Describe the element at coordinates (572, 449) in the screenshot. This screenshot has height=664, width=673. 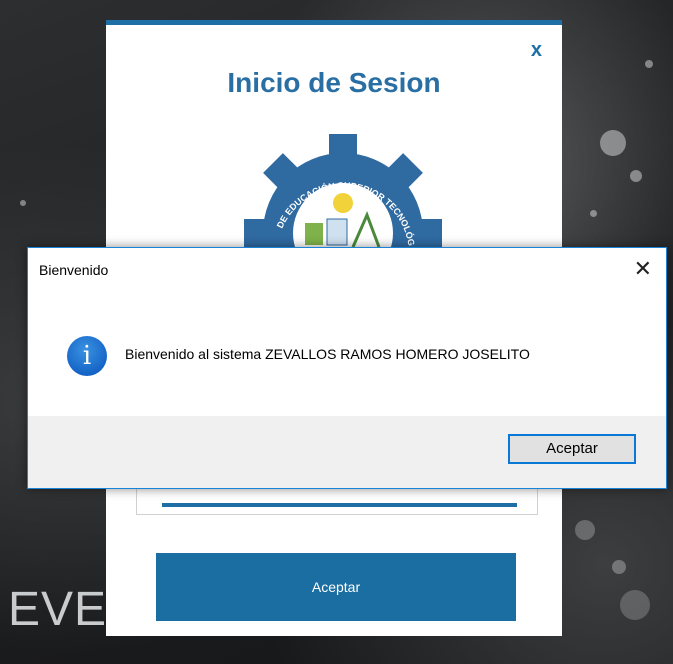
I see `dialog-ok-button: Aceptar` at that location.